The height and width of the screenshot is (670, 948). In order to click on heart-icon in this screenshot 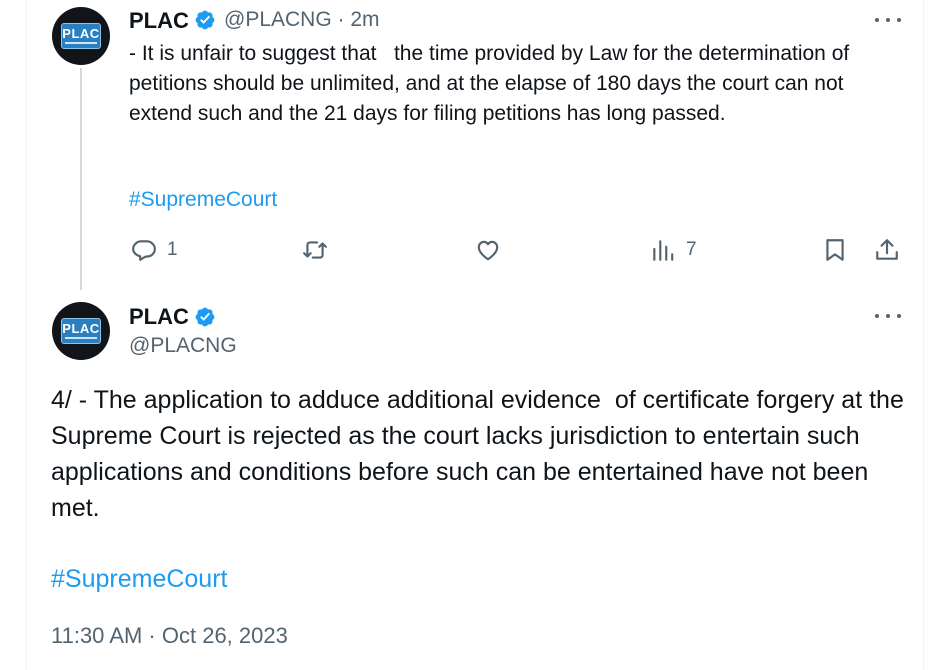, I will do `click(488, 250)`.